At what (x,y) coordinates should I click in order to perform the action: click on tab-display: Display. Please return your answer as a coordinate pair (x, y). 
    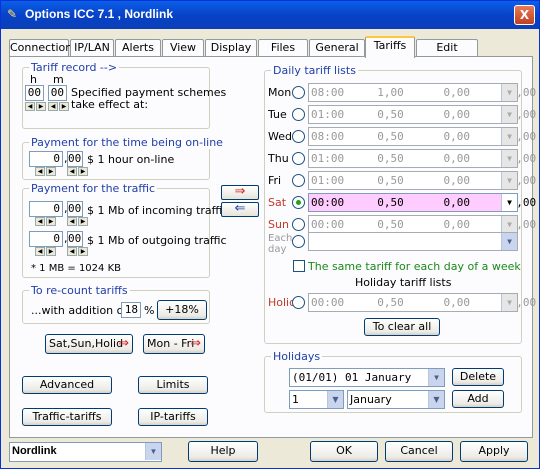
    Looking at the image, I should click on (231, 48).